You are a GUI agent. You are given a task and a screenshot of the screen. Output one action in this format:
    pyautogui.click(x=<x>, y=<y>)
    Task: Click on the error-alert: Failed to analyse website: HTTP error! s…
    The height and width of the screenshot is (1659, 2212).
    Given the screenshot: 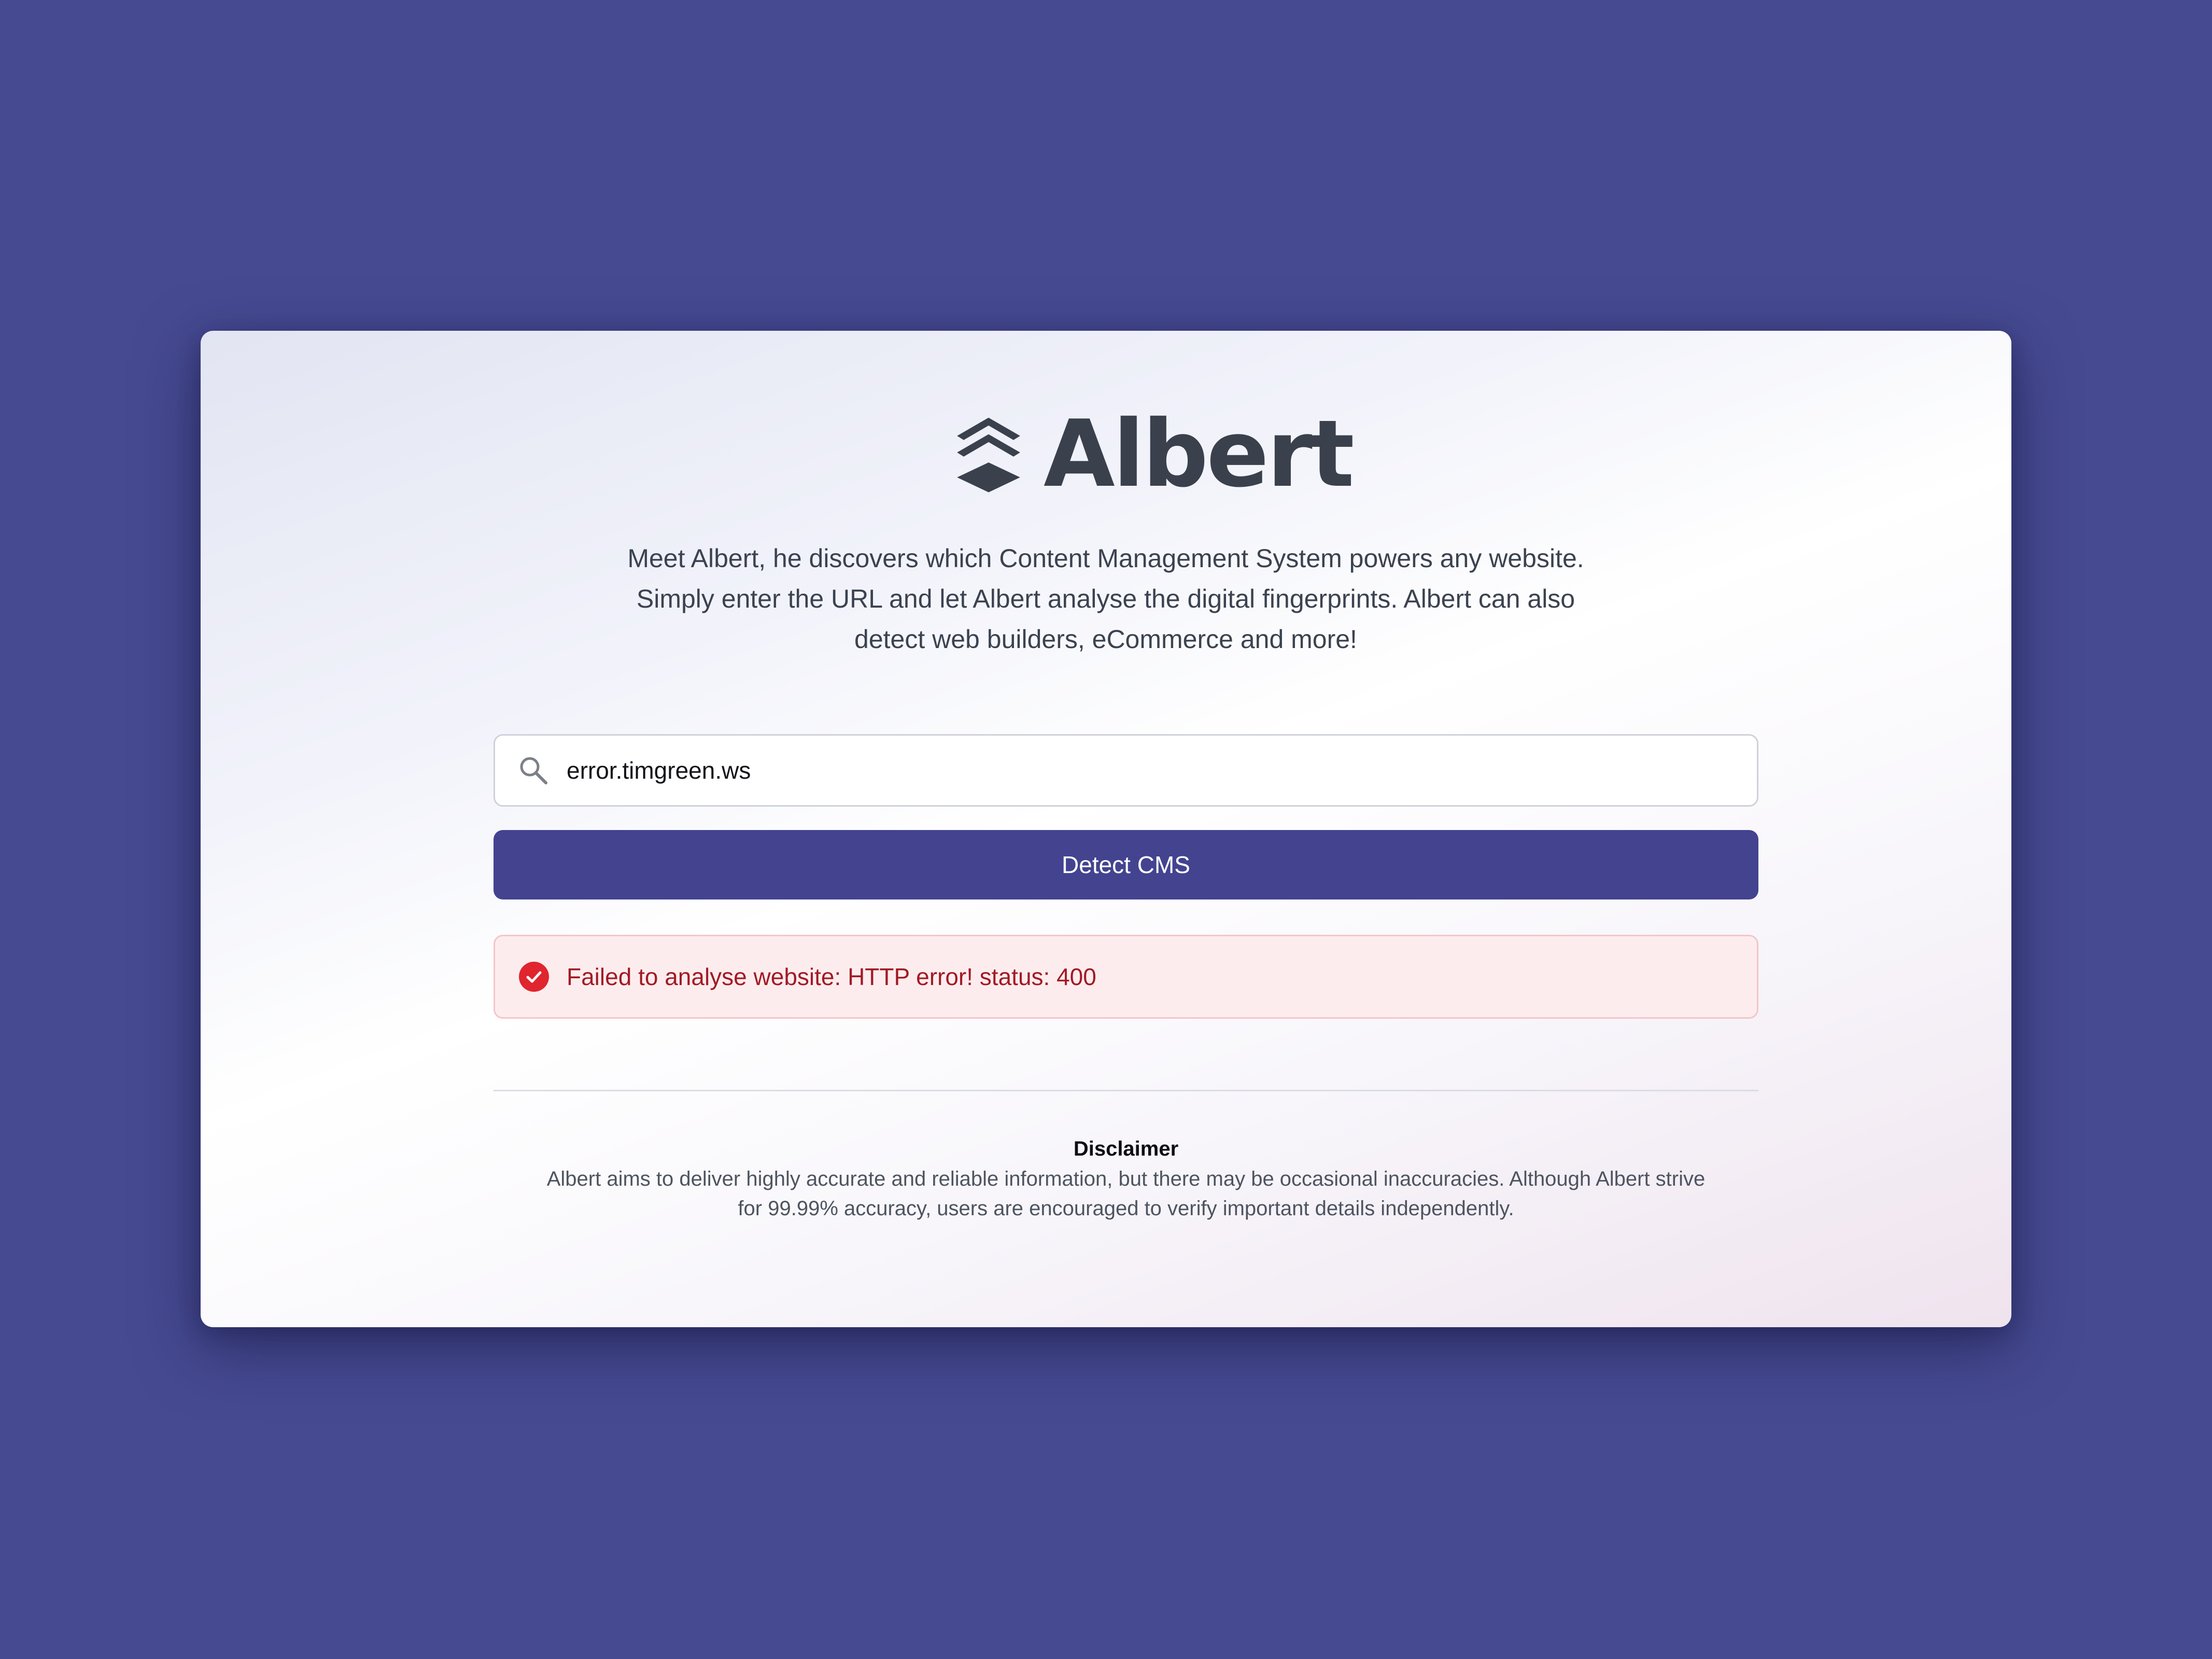 What is the action you would take?
    pyautogui.click(x=1126, y=977)
    